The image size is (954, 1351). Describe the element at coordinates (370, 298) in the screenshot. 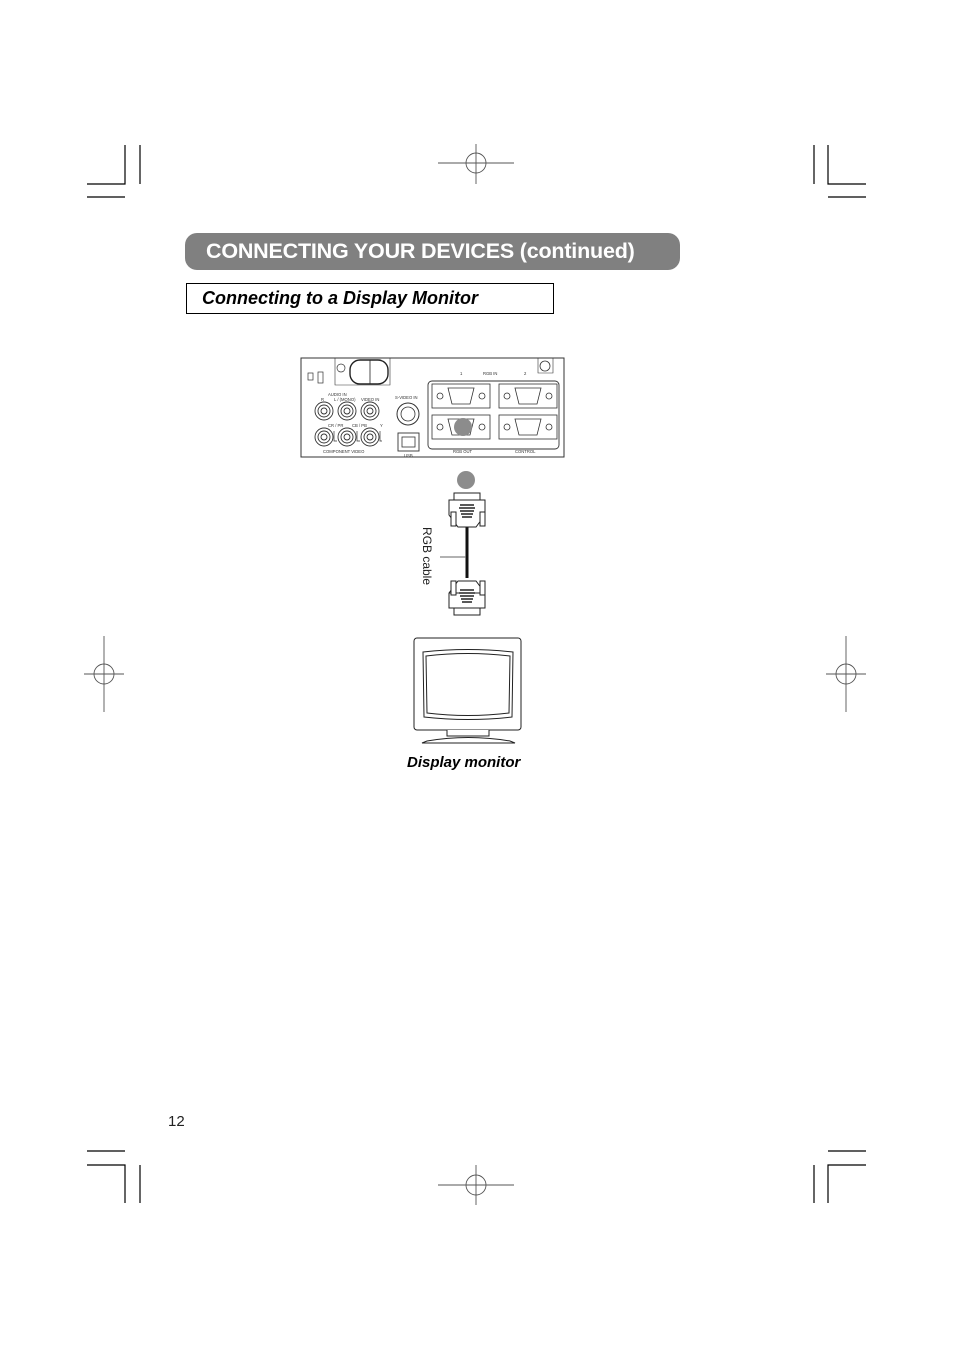

I see `section-title: Connecting to a Display Monitor` at that location.